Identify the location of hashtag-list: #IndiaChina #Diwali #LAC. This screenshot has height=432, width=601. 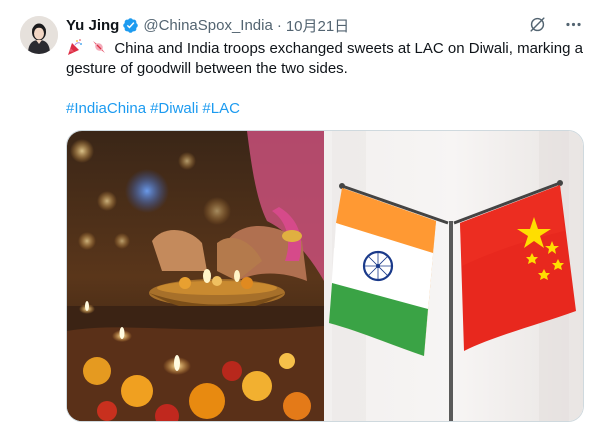
(324, 109).